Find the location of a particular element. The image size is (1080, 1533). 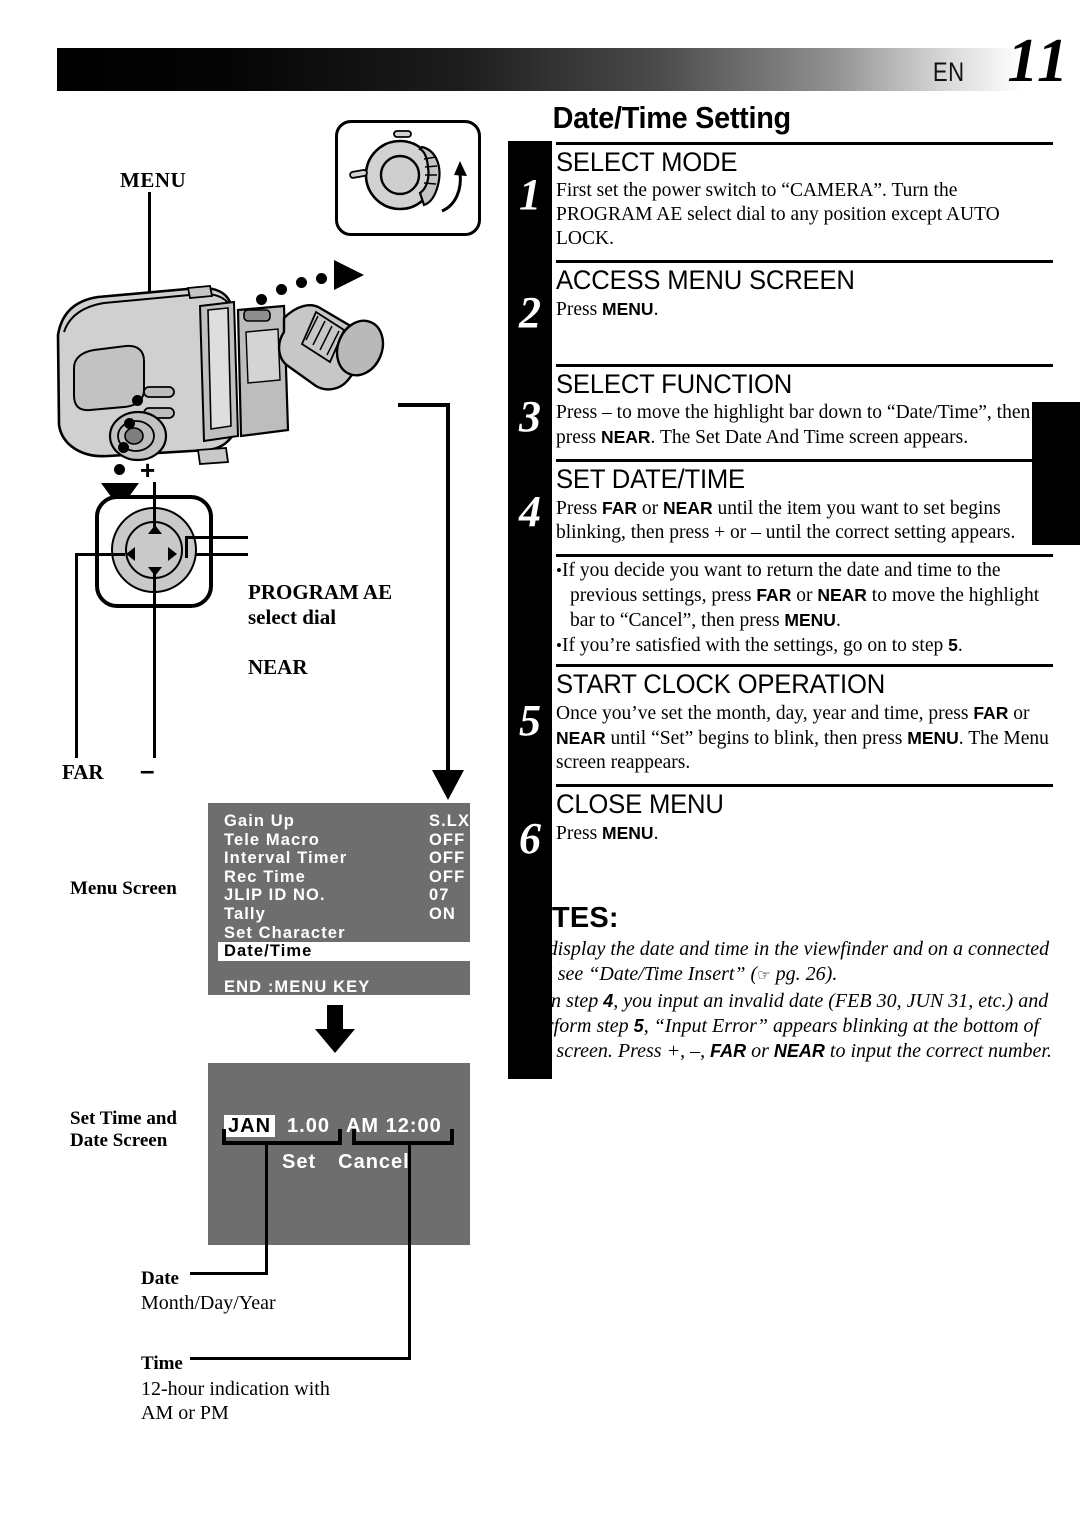

date-group-bracket-right is located at coordinates (340, 1137).